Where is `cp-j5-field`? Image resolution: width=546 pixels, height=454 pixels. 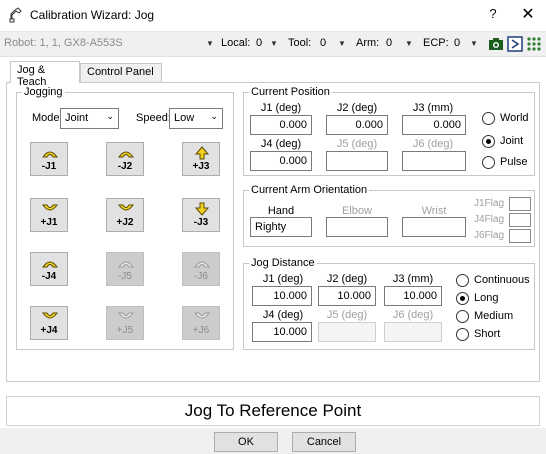 cp-j5-field is located at coordinates (357, 161).